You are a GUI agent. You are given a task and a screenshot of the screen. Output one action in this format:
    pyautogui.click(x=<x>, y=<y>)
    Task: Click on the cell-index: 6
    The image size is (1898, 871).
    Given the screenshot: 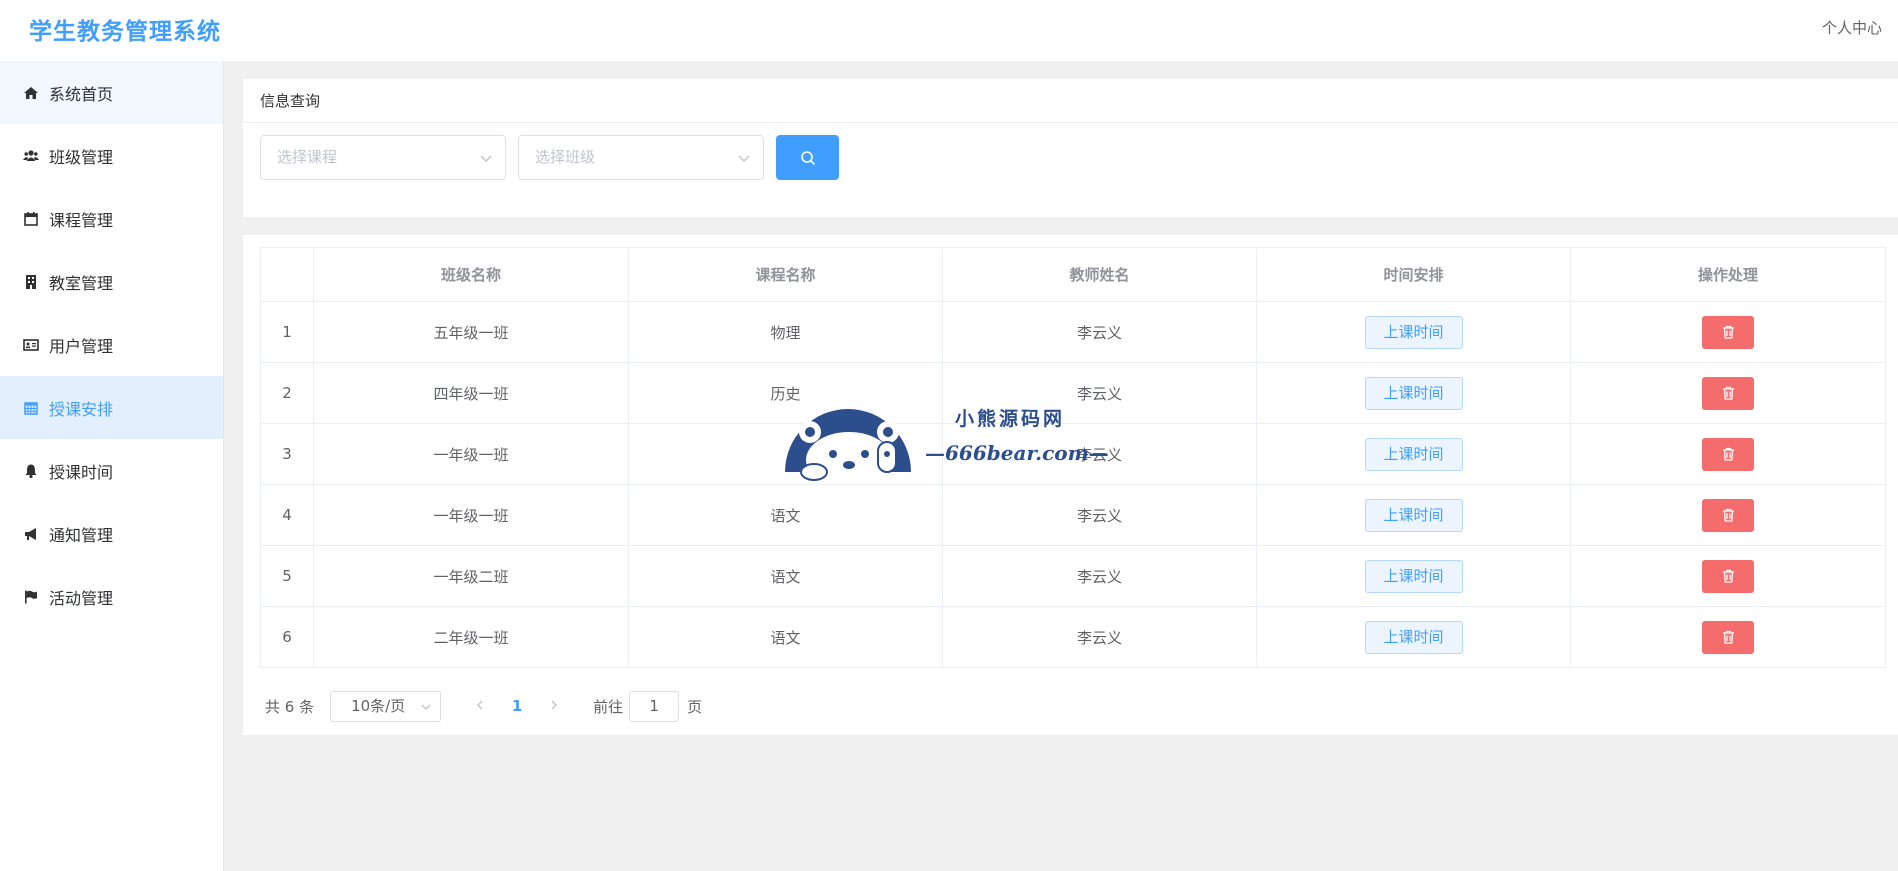 What is the action you would take?
    pyautogui.click(x=287, y=637)
    